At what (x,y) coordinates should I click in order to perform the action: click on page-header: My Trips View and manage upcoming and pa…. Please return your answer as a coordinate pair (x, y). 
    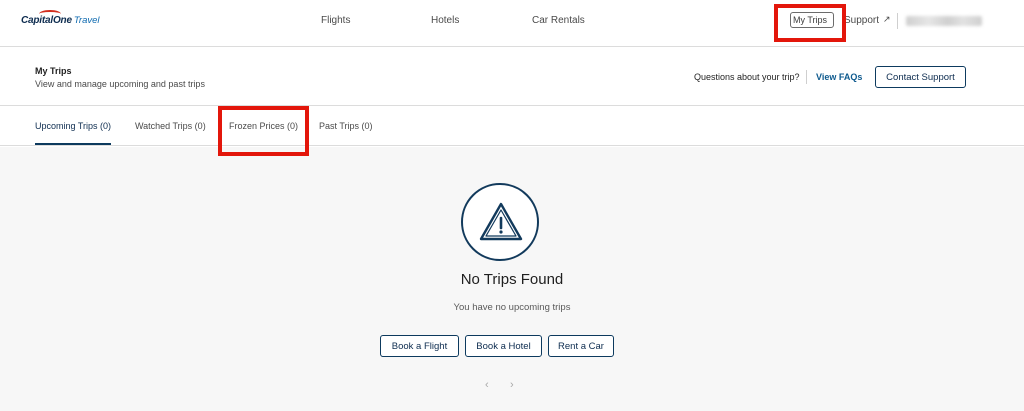
    Looking at the image, I should click on (512, 77).